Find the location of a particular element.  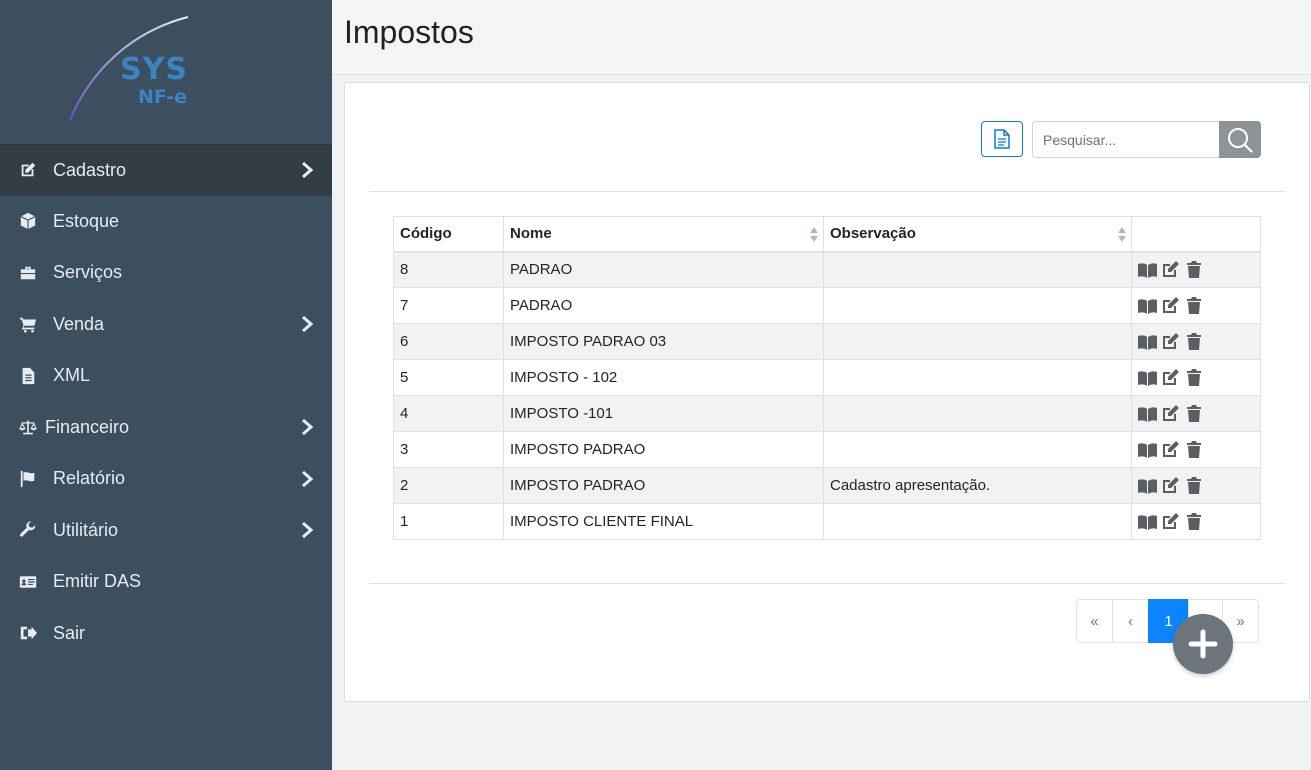

id-card-icon is located at coordinates (28, 582).